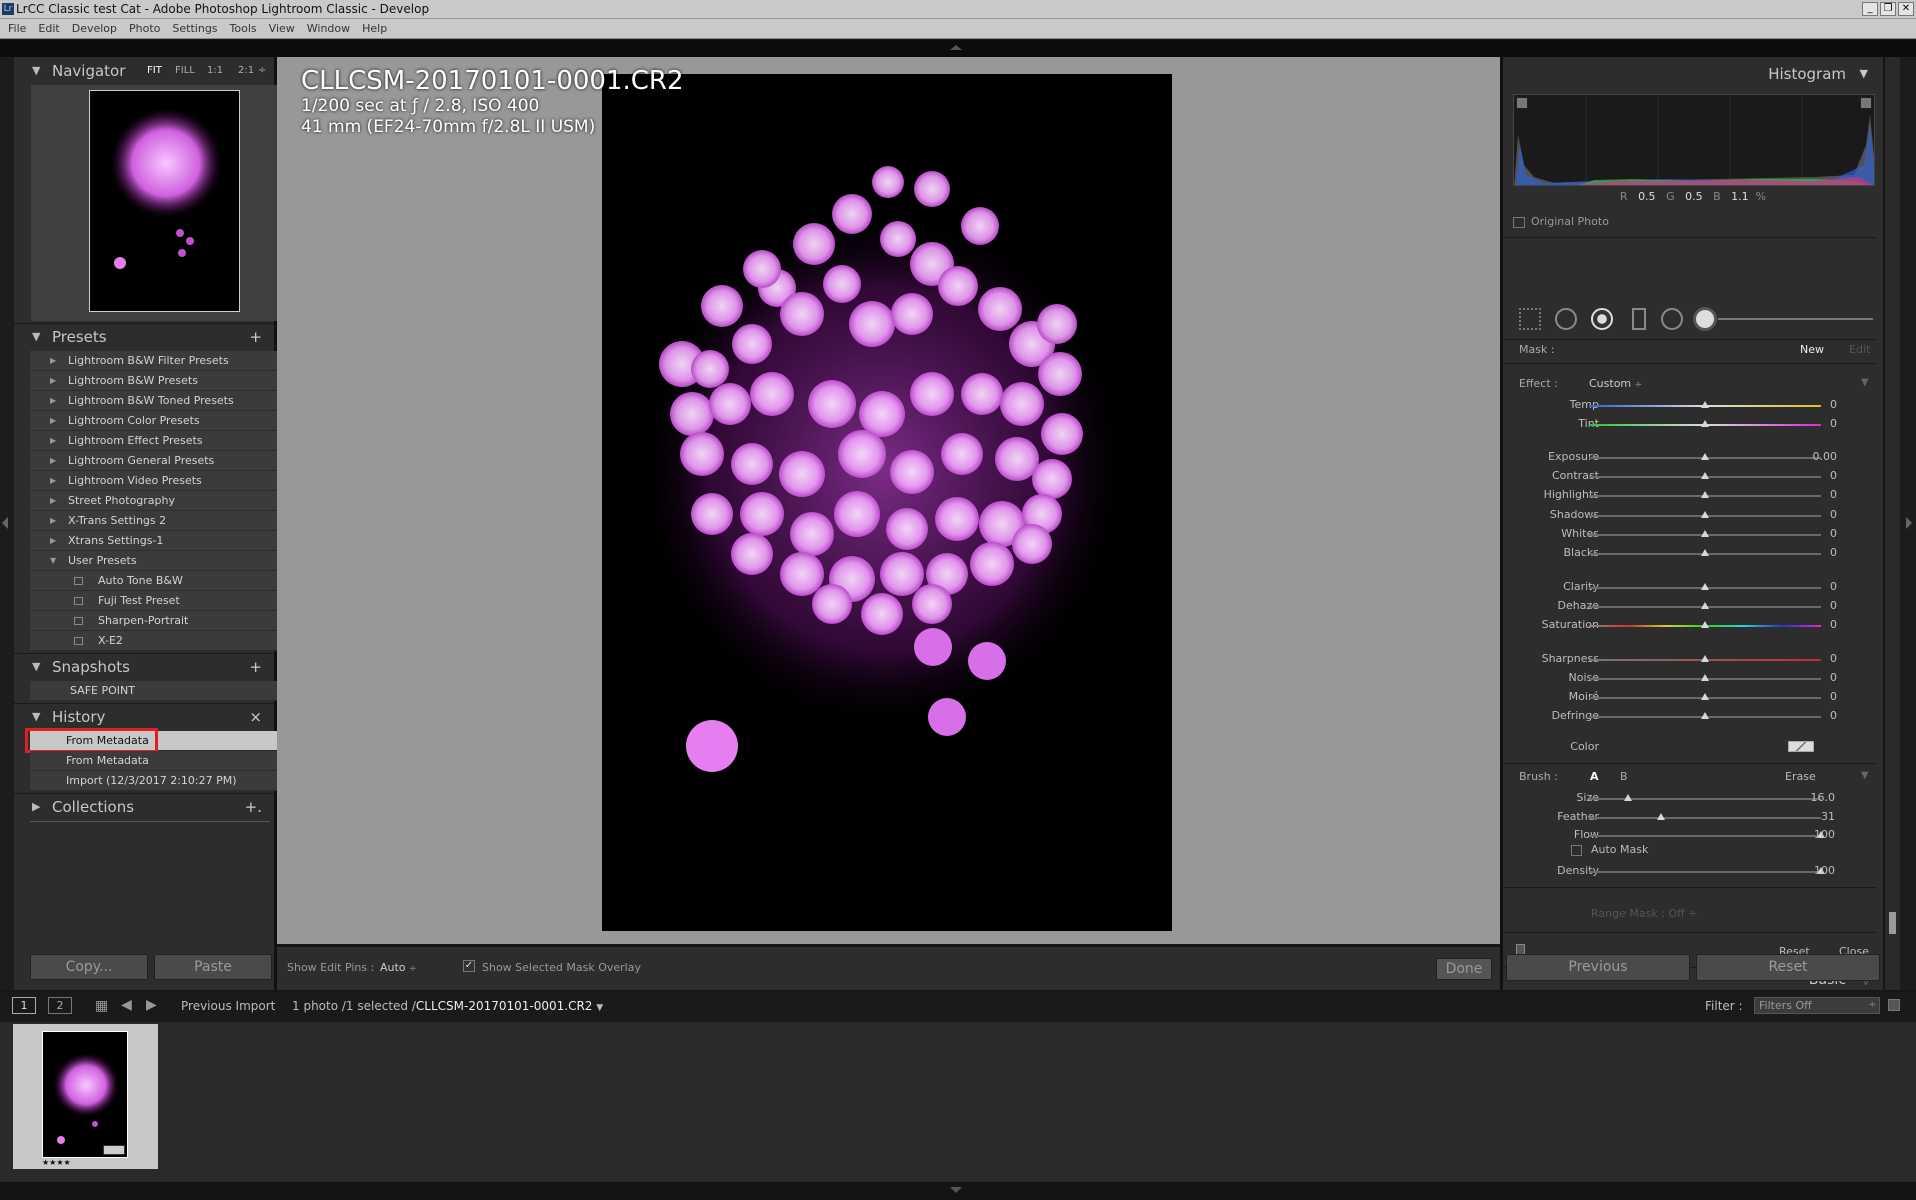 Image resolution: width=1916 pixels, height=1200 pixels. I want to click on auto-mask-checkbox, so click(1576, 850).